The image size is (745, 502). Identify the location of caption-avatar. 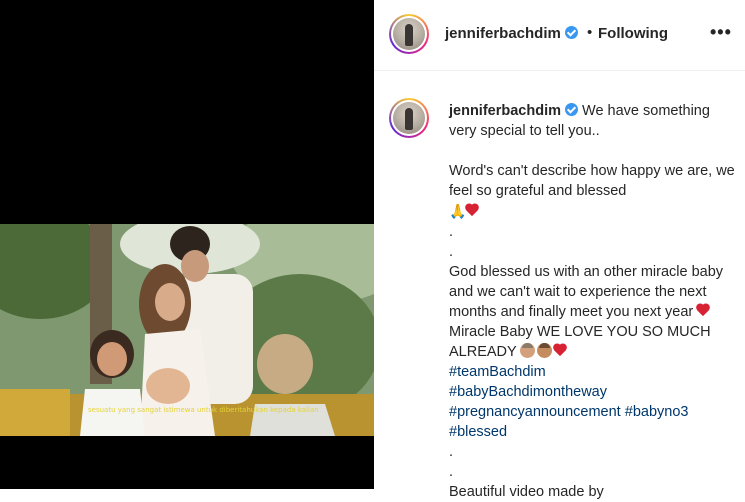
(409, 118).